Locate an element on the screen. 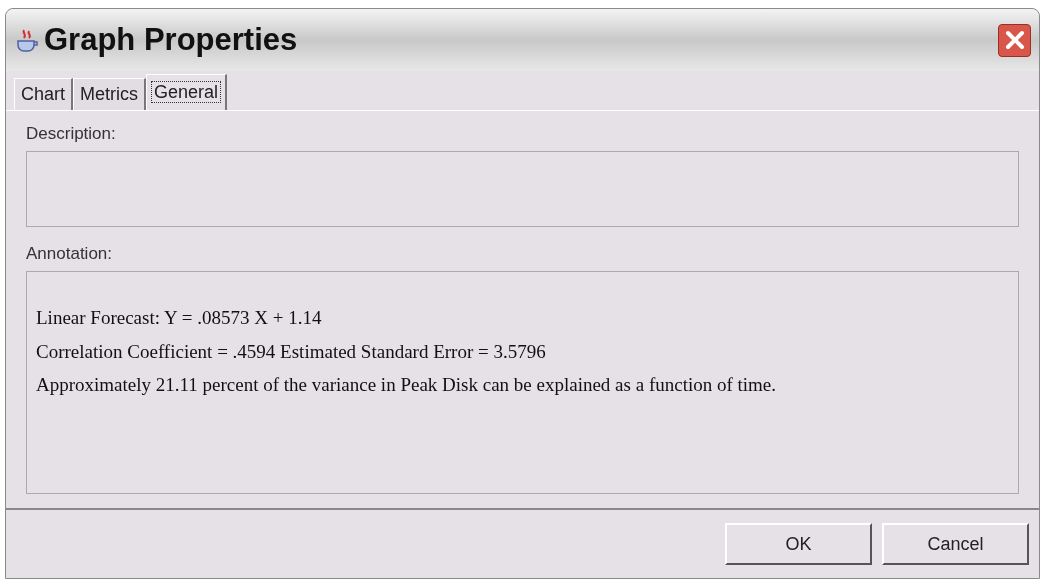  close-icon is located at coordinates (1014, 40).